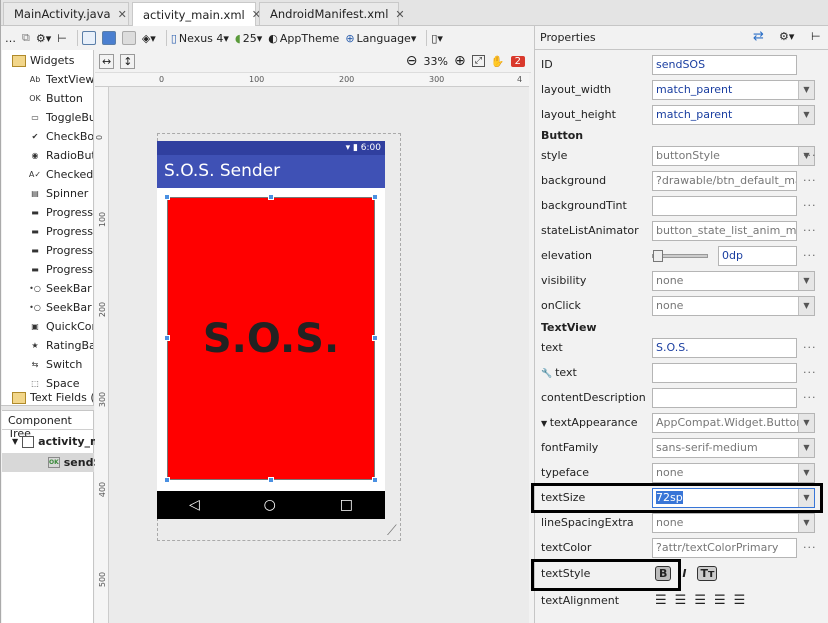 This screenshot has width=828, height=623. Describe the element at coordinates (66, 13) in the screenshot. I see `tab-main-activity: MainActivity.java ✕` at that location.